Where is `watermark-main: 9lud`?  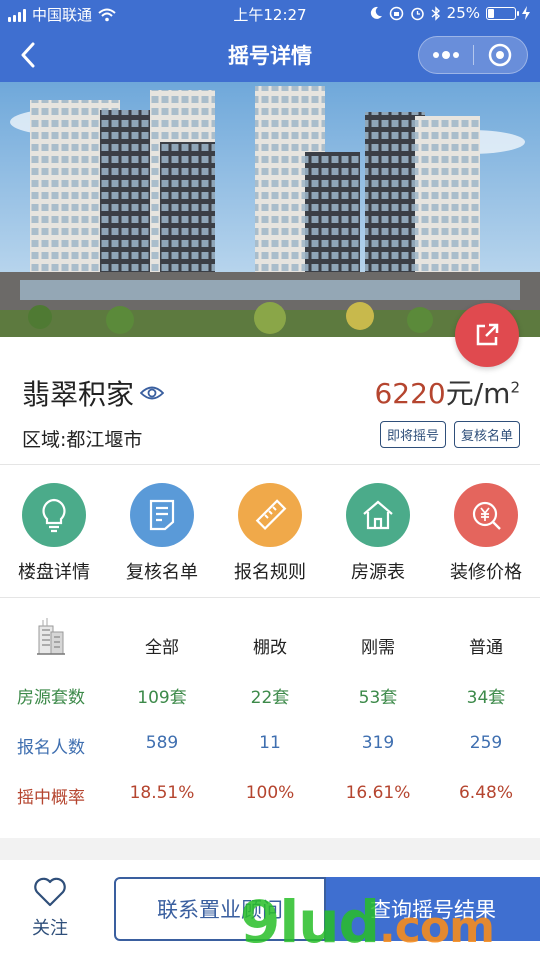 watermark-main: 9lud is located at coordinates (310, 922).